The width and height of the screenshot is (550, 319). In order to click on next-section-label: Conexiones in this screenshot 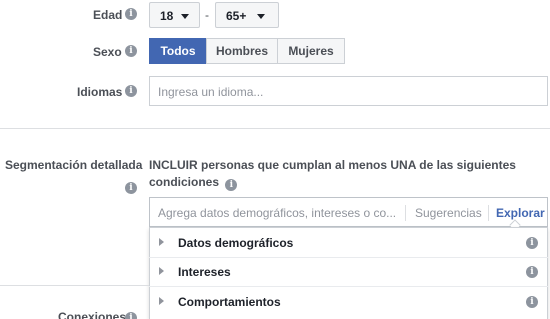, I will do `click(92, 314)`.